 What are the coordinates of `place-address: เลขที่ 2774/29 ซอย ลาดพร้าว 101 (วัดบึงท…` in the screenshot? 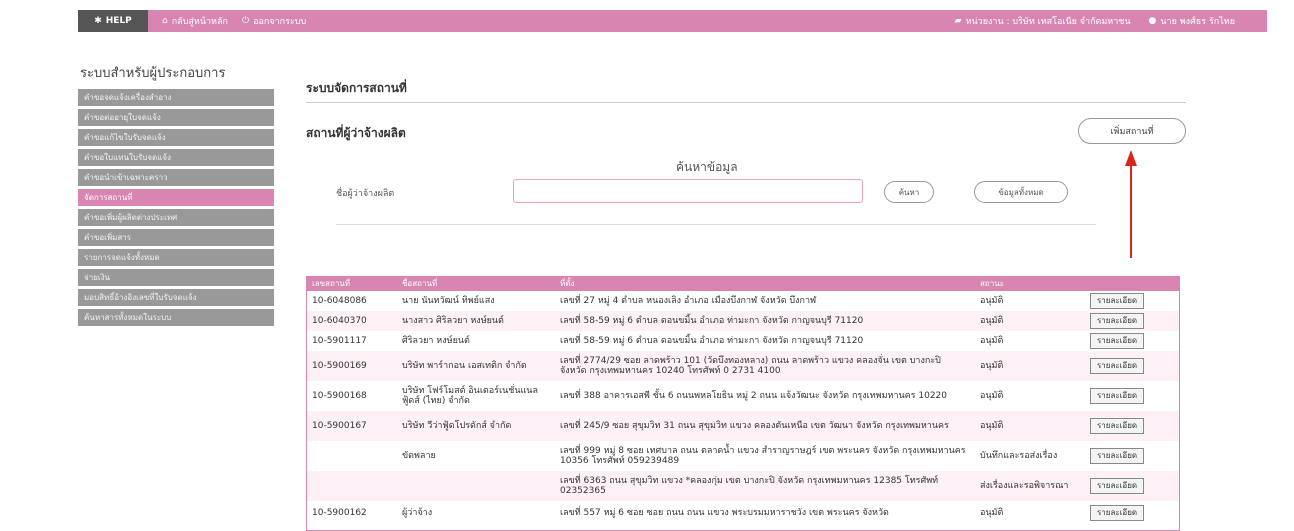 It's located at (764, 366).